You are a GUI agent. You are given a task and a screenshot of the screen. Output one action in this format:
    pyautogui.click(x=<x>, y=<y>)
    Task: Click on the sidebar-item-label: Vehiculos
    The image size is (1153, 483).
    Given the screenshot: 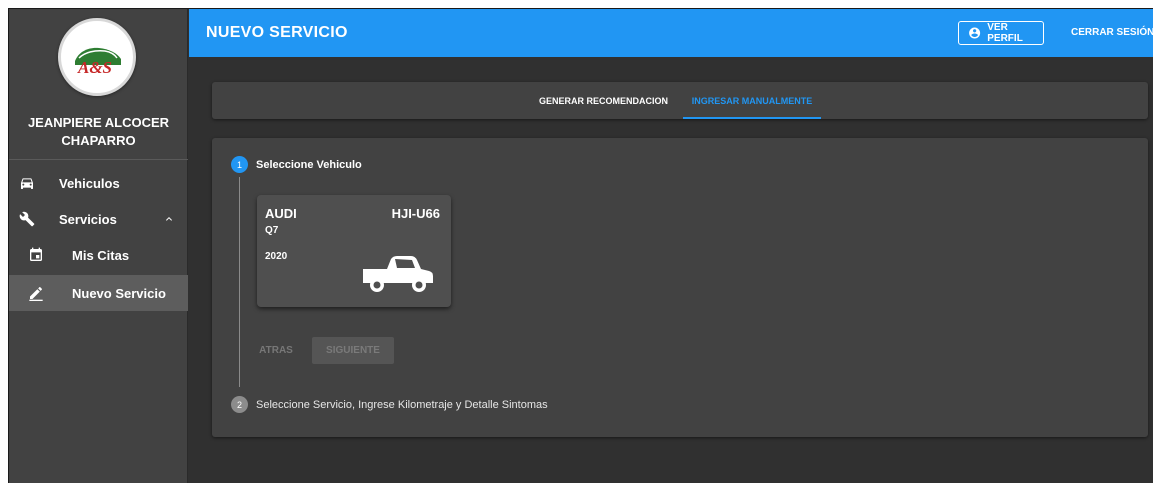 What is the action you would take?
    pyautogui.click(x=89, y=183)
    